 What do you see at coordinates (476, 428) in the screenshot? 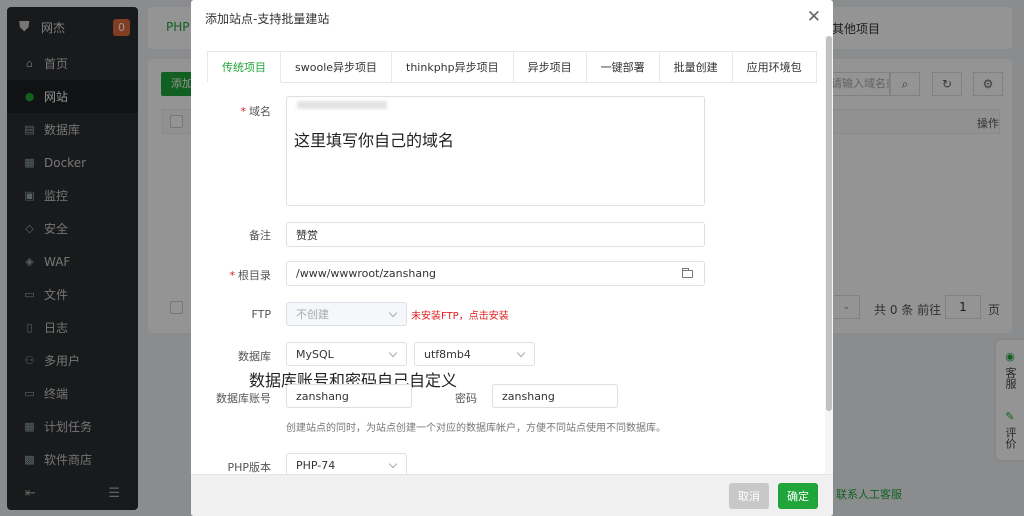
I see `database-hint: 创建站点的同时，为站点创建一个对应的数据库帐户，方便不同站点使用不同数据库。` at bounding box center [476, 428].